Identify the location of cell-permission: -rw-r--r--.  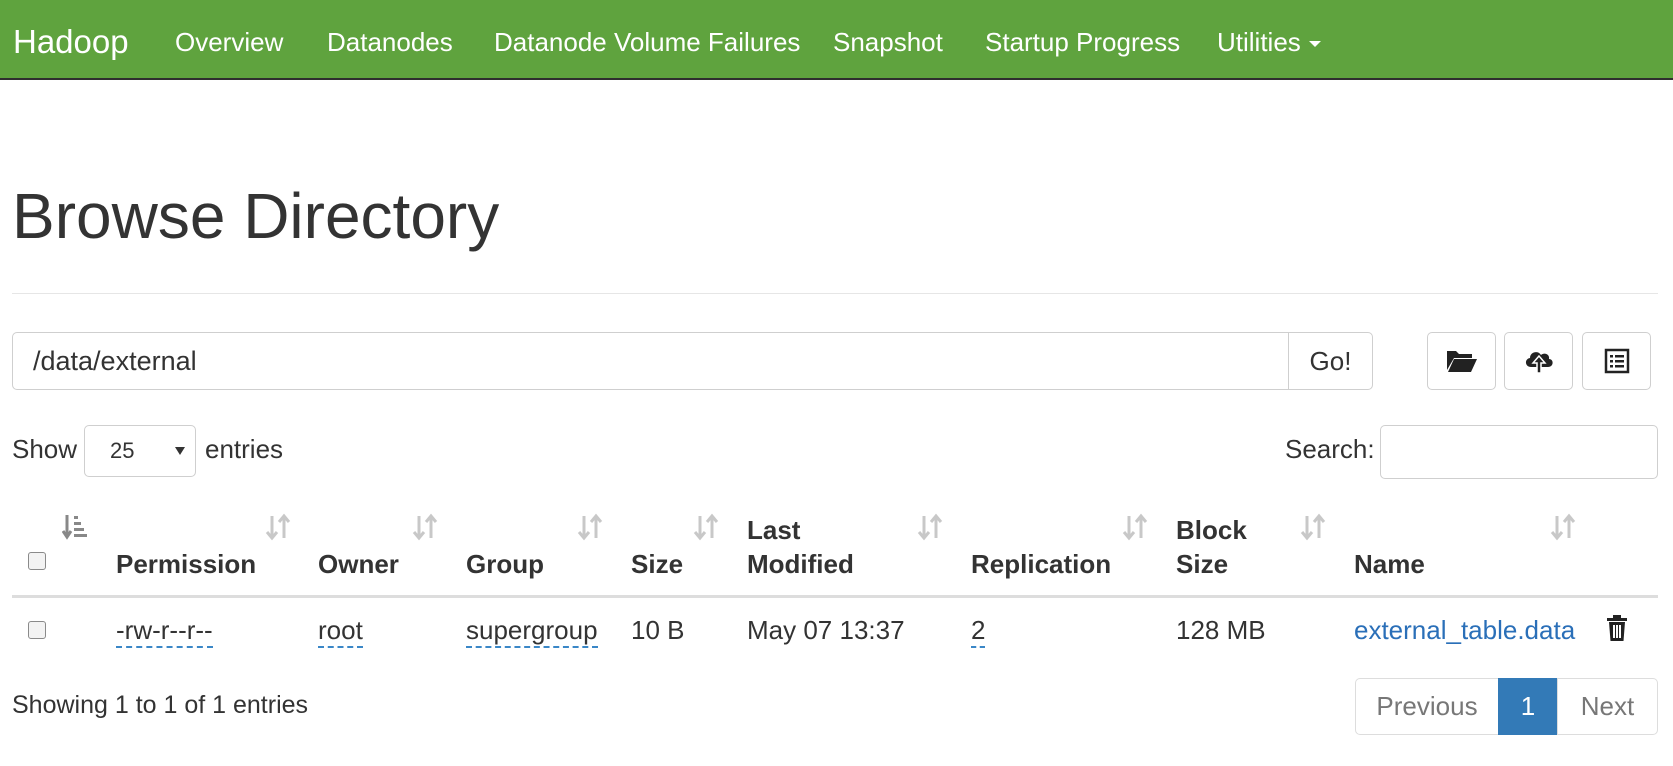
(164, 630).